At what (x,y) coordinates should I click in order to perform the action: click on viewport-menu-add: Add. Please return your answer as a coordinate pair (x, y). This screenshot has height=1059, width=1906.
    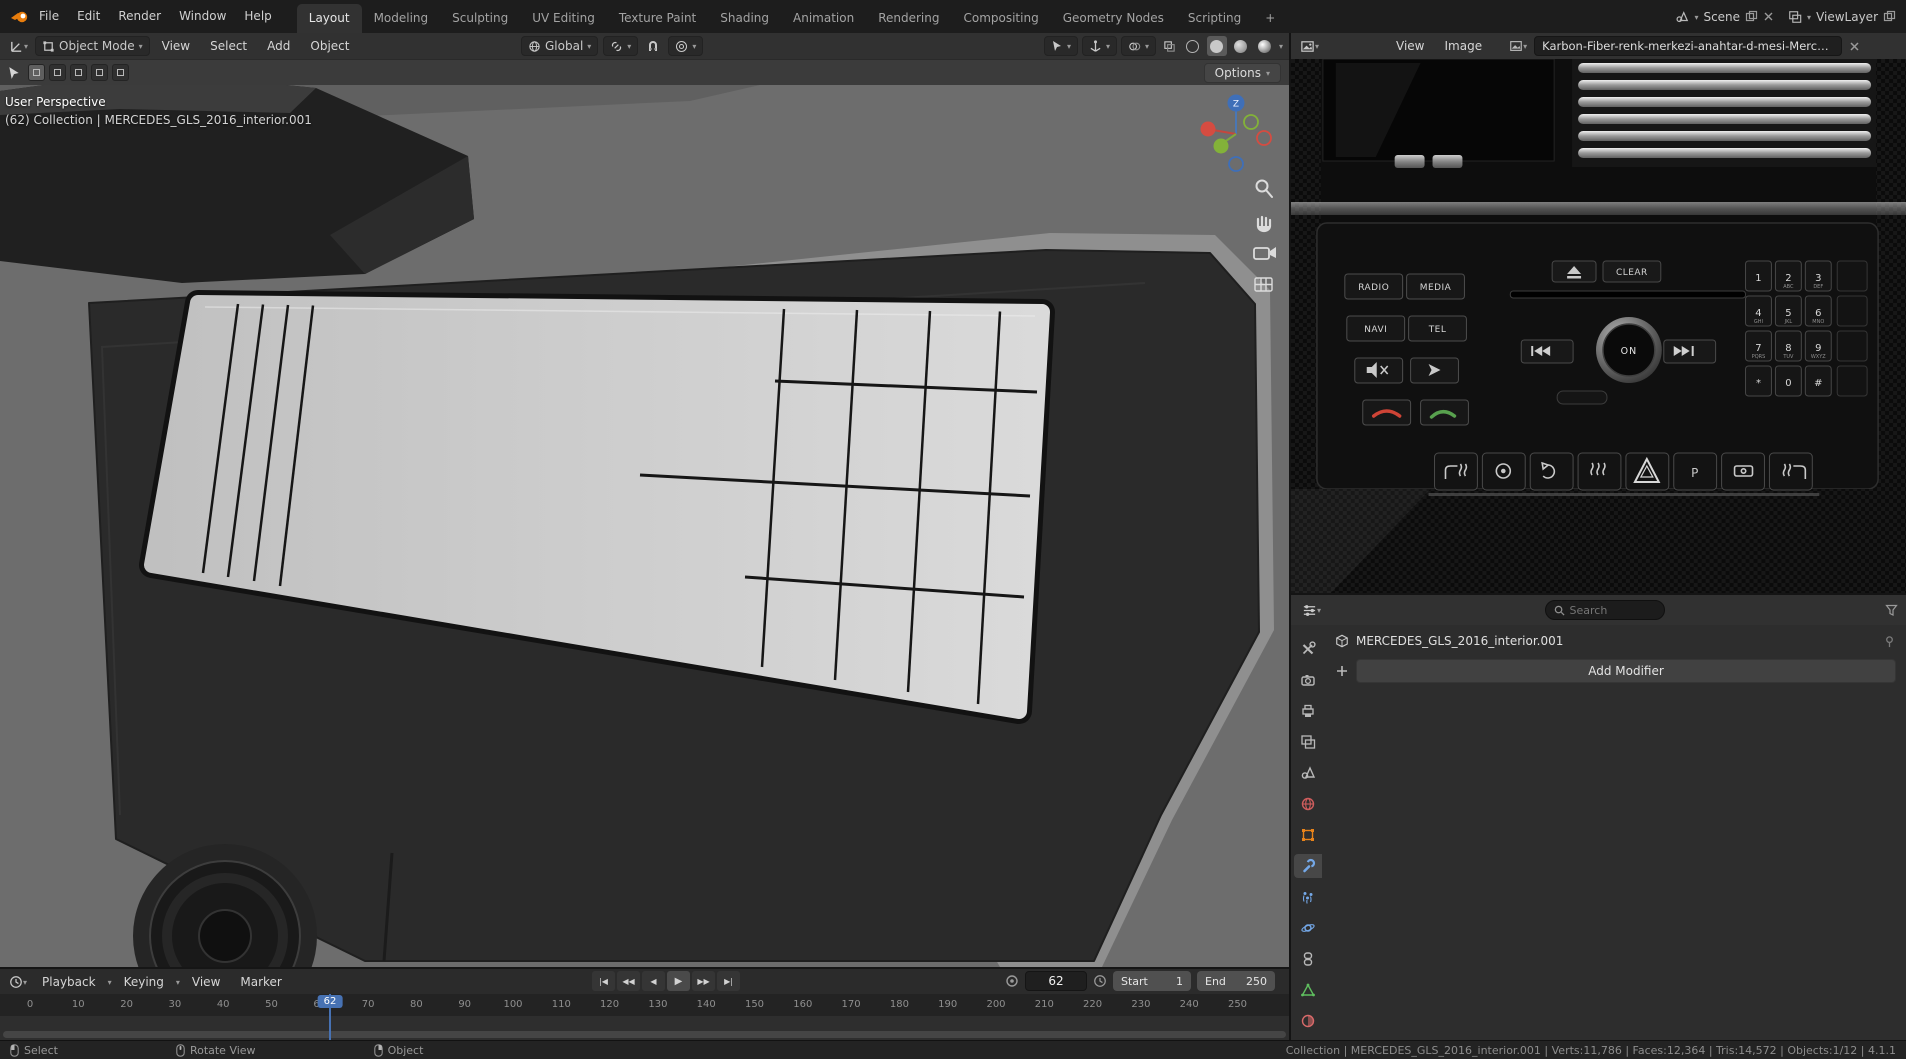
    Looking at the image, I should click on (278, 46).